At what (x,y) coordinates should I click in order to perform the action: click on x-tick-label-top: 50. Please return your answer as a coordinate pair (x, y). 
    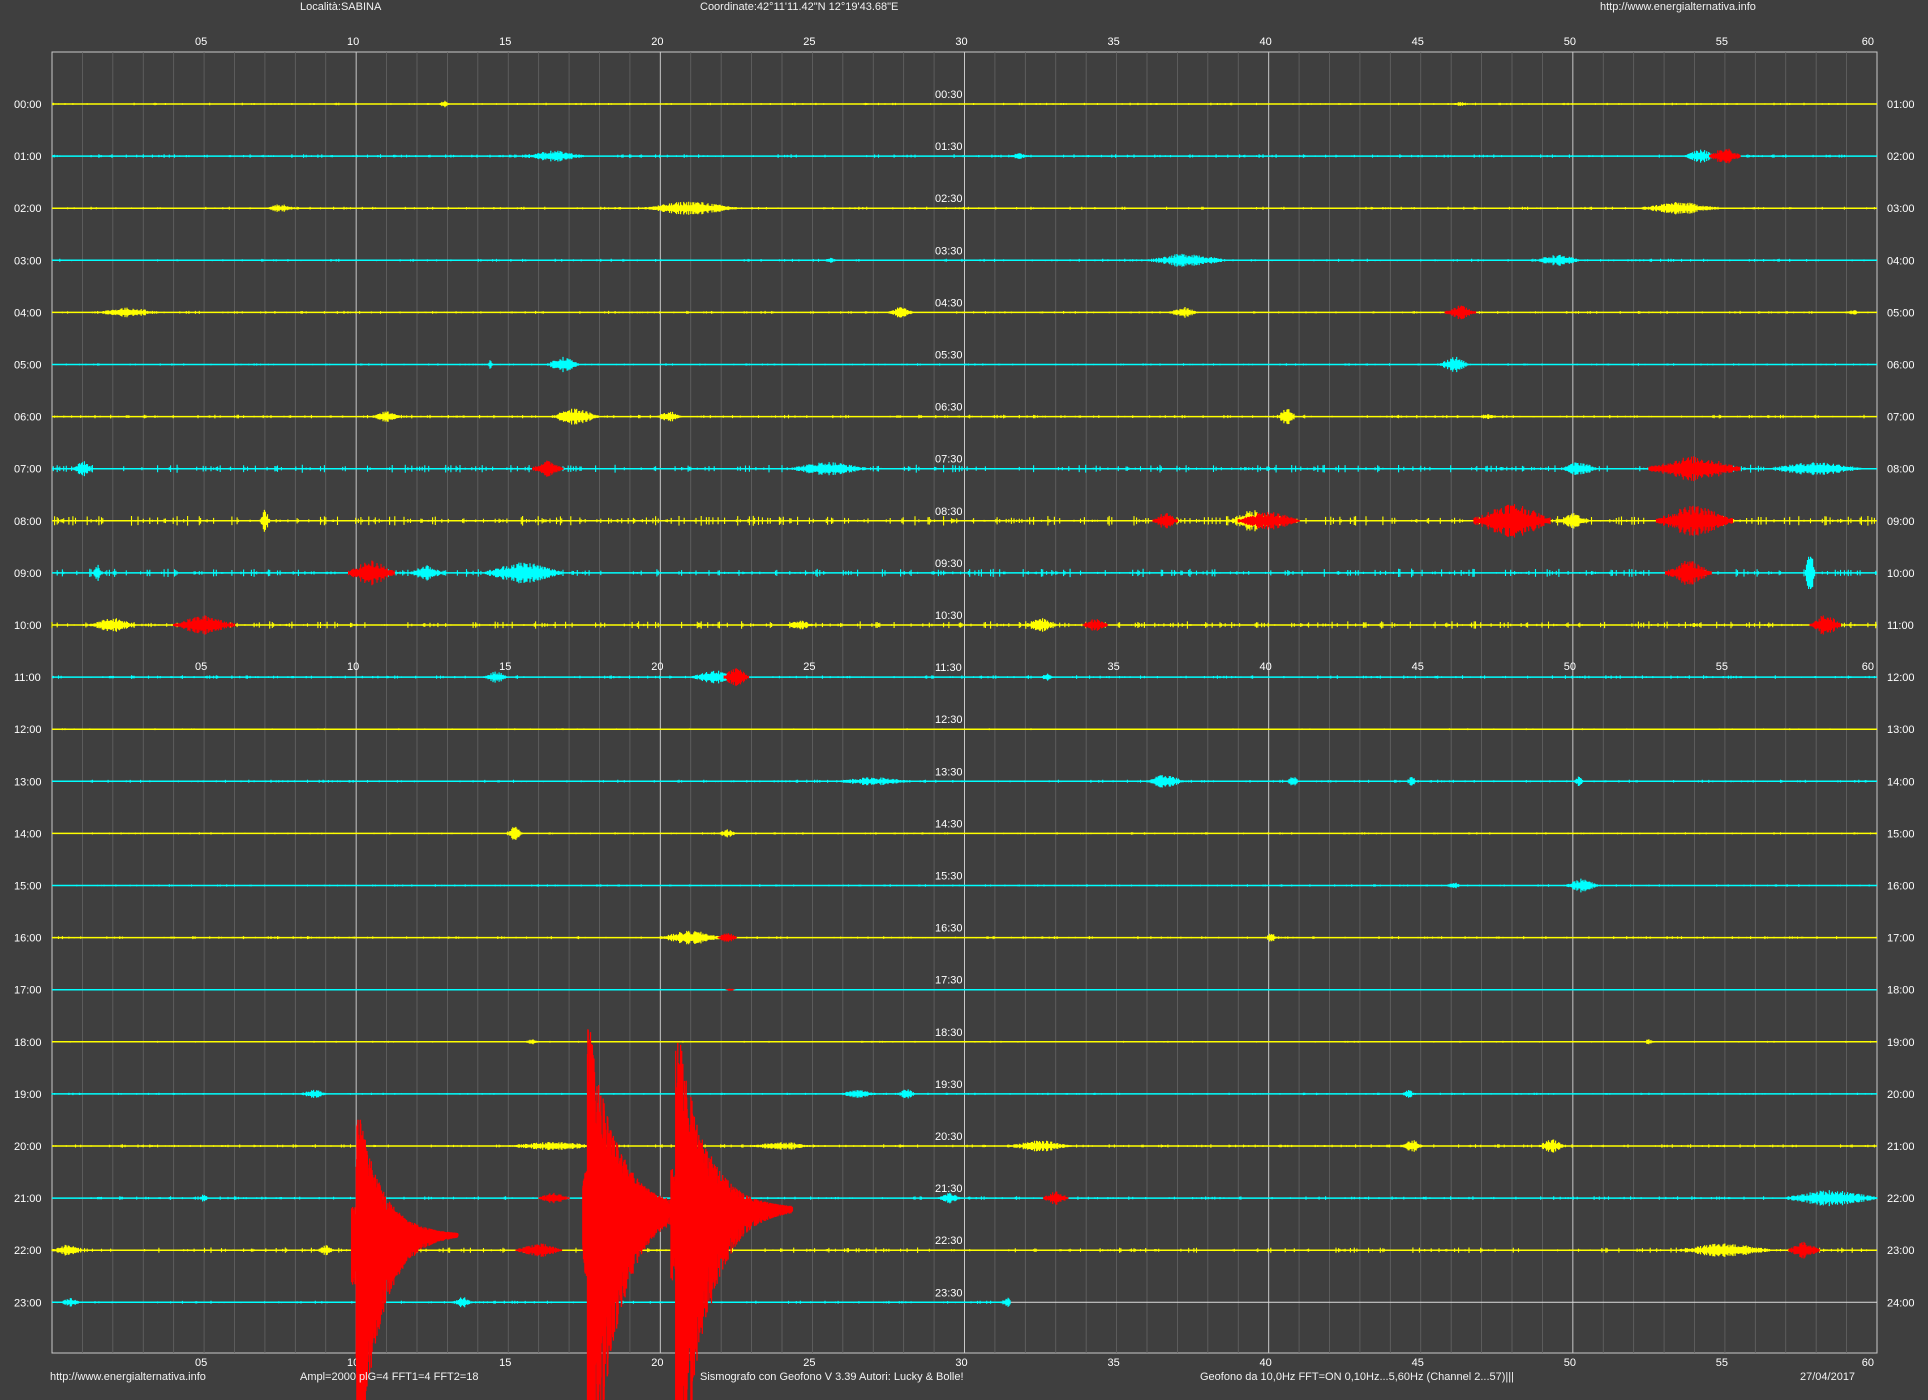
    Looking at the image, I should click on (1570, 42).